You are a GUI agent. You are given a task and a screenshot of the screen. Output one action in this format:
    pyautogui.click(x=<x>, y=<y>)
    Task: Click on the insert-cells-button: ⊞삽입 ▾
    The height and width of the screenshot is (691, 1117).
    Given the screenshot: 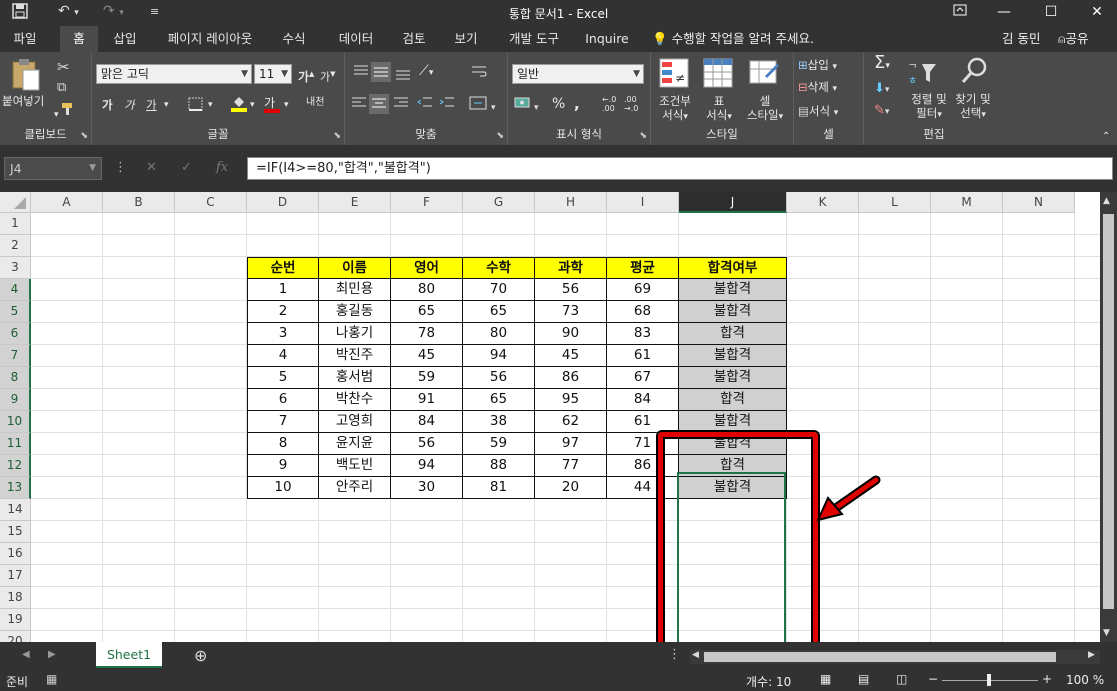 What is the action you would take?
    pyautogui.click(x=817, y=66)
    